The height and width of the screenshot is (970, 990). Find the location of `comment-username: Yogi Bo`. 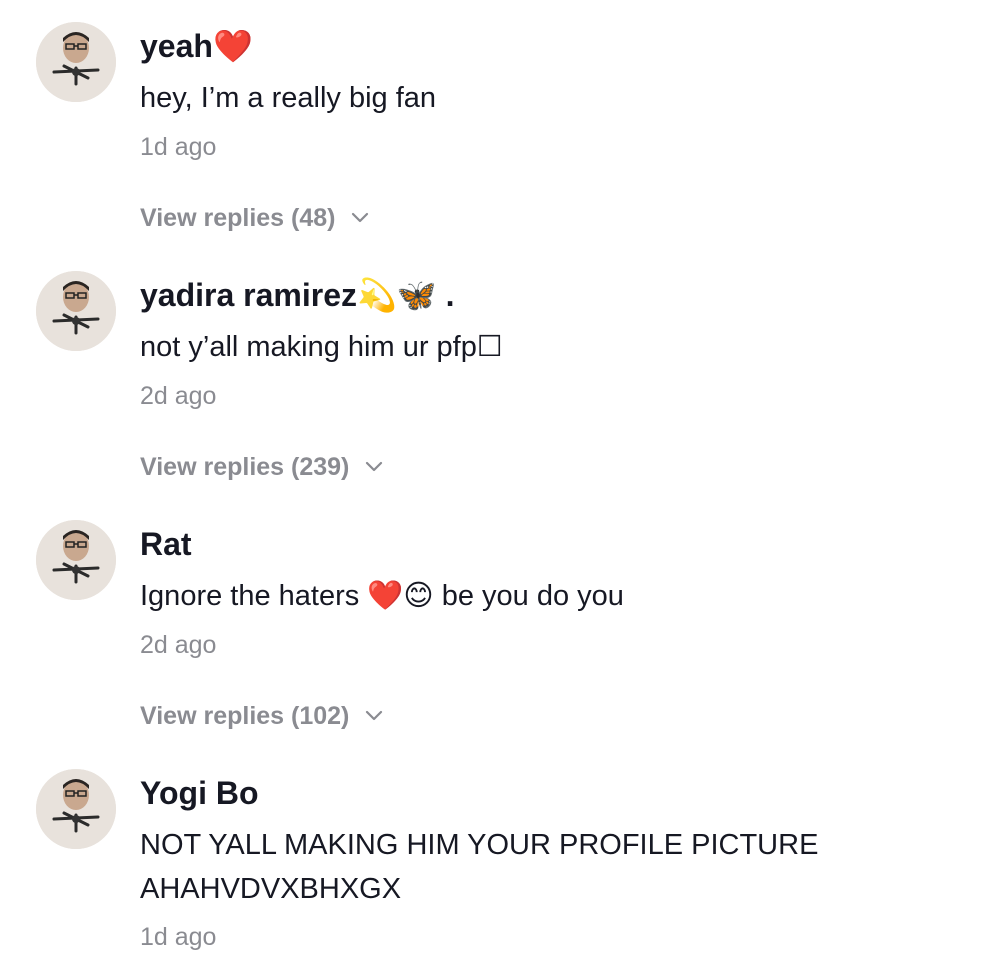

comment-username: Yogi Bo is located at coordinates (199, 793).